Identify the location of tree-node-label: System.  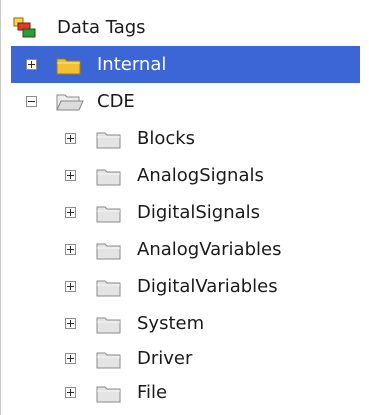
(171, 323).